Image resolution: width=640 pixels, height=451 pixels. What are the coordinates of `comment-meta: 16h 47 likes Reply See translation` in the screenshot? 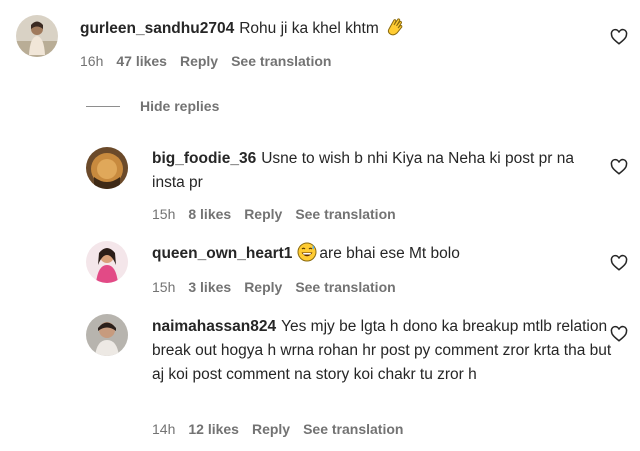 It's located at (212, 61).